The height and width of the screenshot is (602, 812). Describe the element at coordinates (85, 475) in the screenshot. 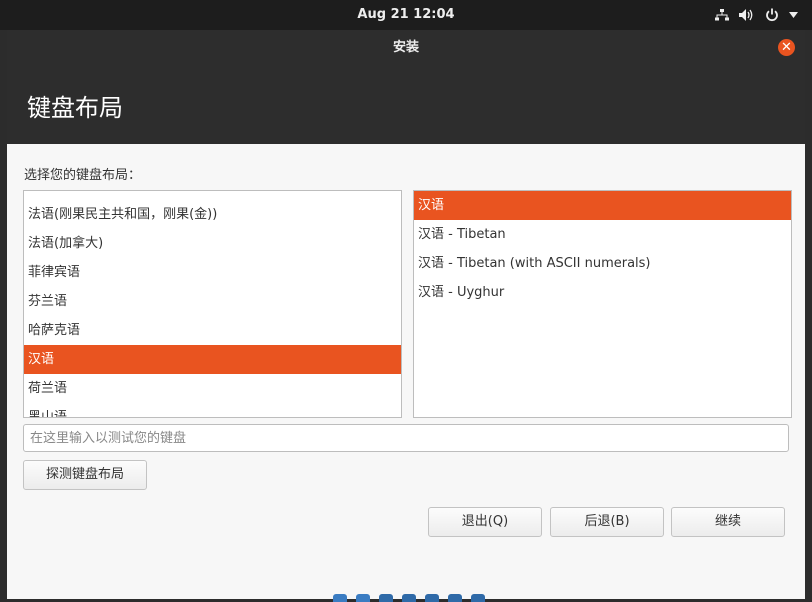

I see `detect-layout-button: 探测键盘布局` at that location.